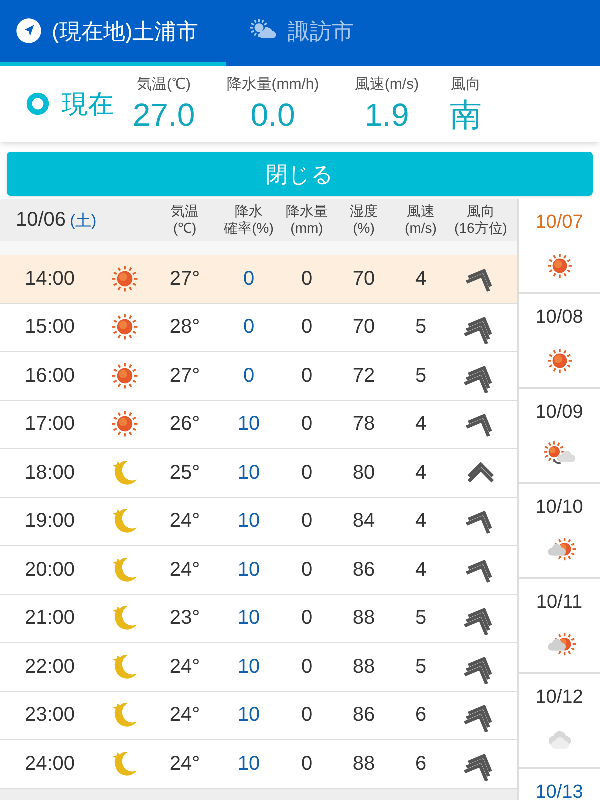 The image size is (600, 800). Describe the element at coordinates (185, 327) in the screenshot. I see `temperature-cell-text: 28°` at that location.